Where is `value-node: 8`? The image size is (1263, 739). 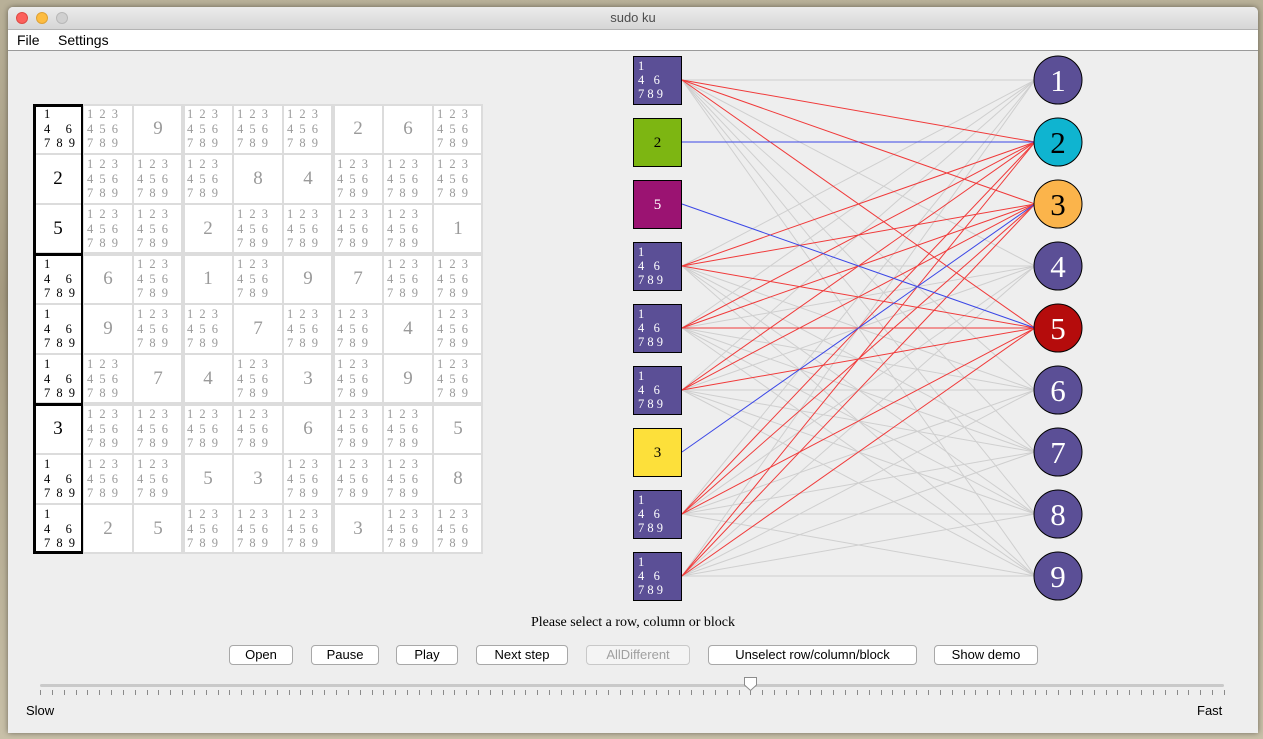 value-node: 8 is located at coordinates (1058, 514).